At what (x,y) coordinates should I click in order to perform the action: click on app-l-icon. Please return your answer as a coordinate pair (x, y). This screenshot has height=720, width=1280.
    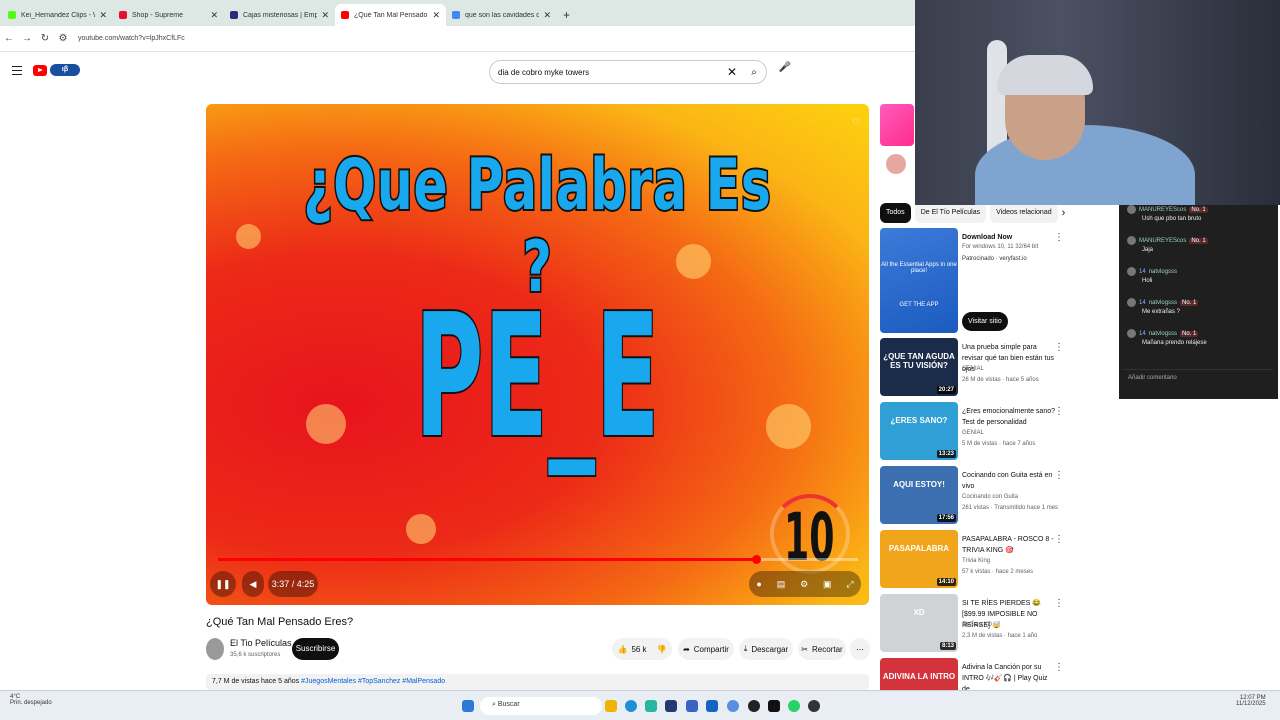
    Looking at the image, I should click on (671, 706).